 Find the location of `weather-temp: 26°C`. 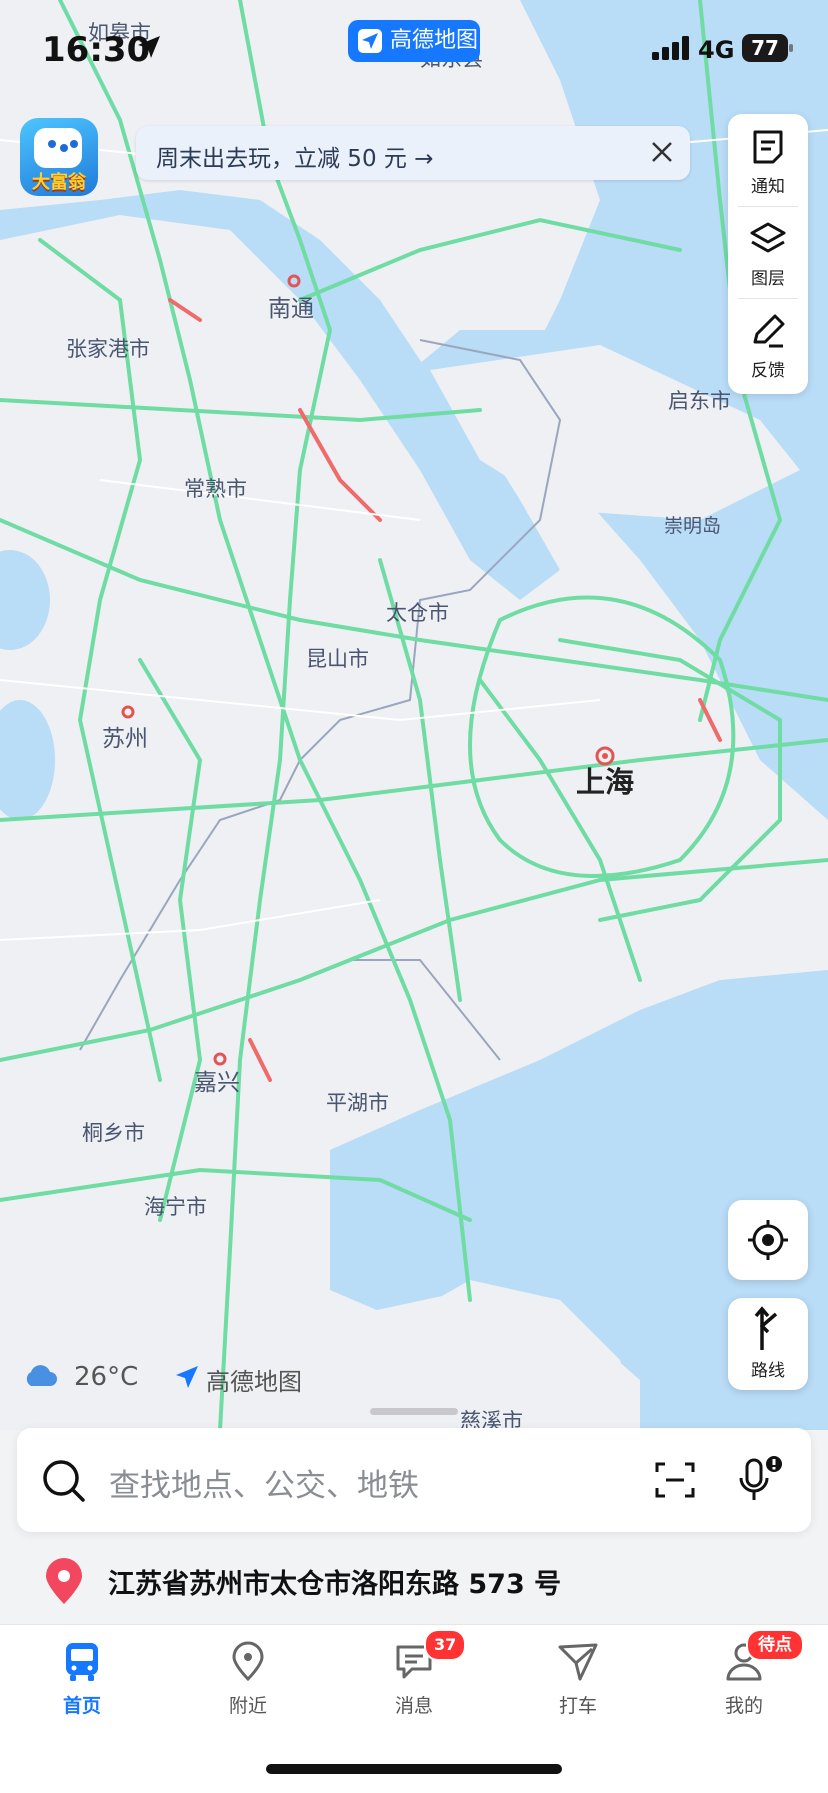

weather-temp: 26°C is located at coordinates (106, 1377).